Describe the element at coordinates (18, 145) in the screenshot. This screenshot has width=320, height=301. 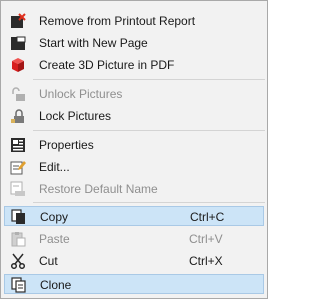
I see `properties-icon` at that location.